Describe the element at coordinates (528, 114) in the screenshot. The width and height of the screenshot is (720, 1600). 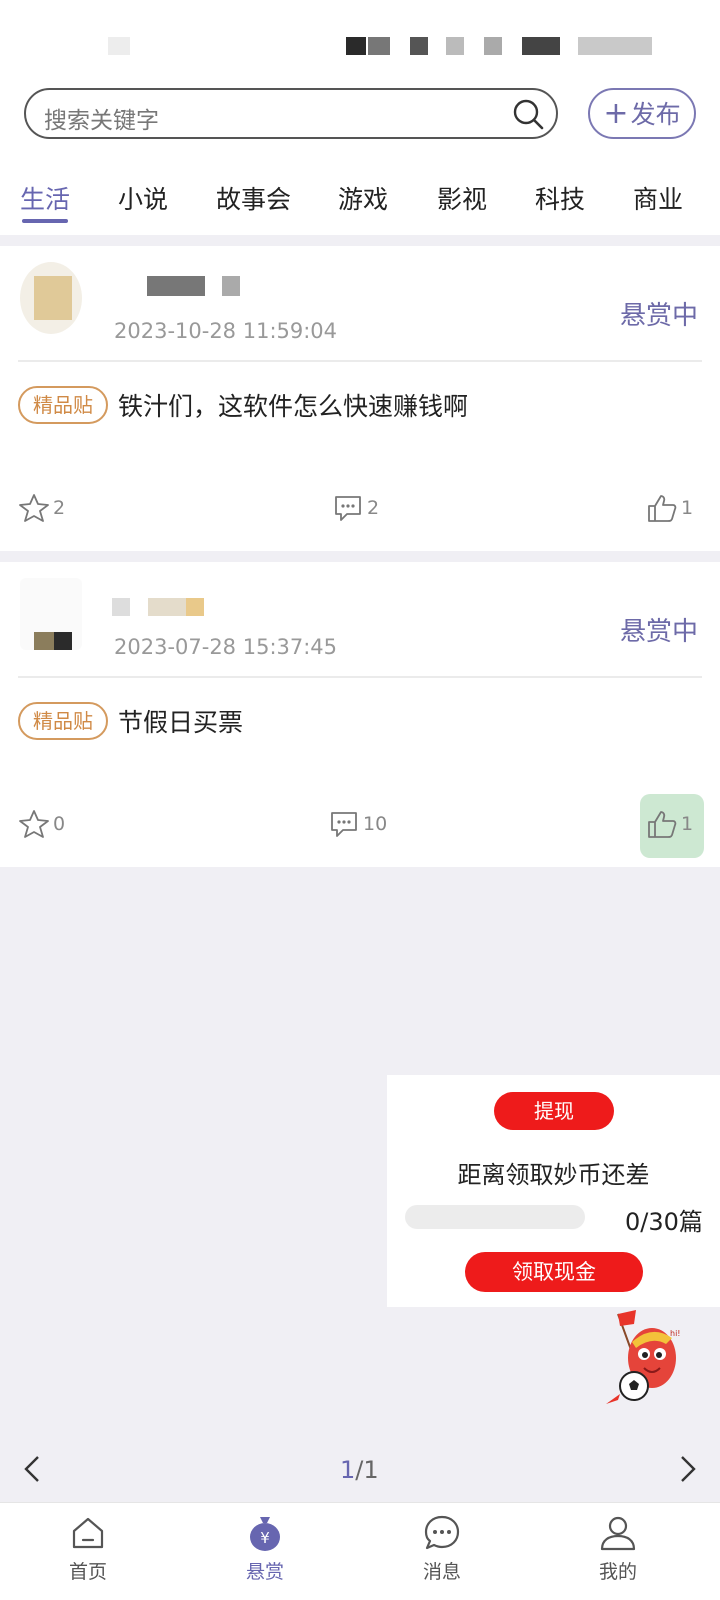
I see `search-icon` at that location.